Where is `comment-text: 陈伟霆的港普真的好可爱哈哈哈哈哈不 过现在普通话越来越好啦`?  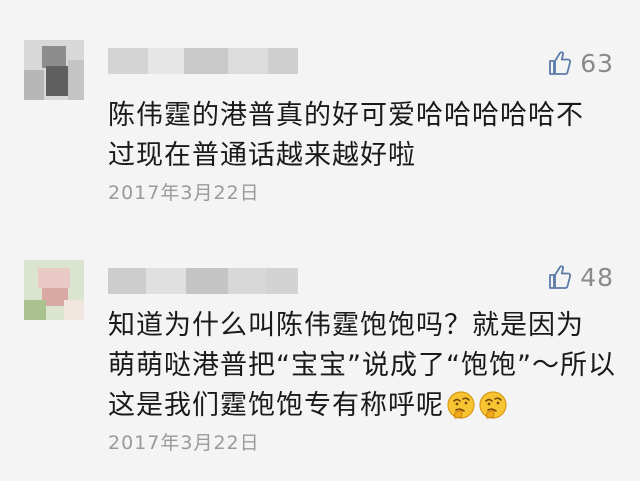 comment-text: 陈伟霆的港普真的好可爱哈哈哈哈哈不 过现在普通话越来越好啦 is located at coordinates (363, 136).